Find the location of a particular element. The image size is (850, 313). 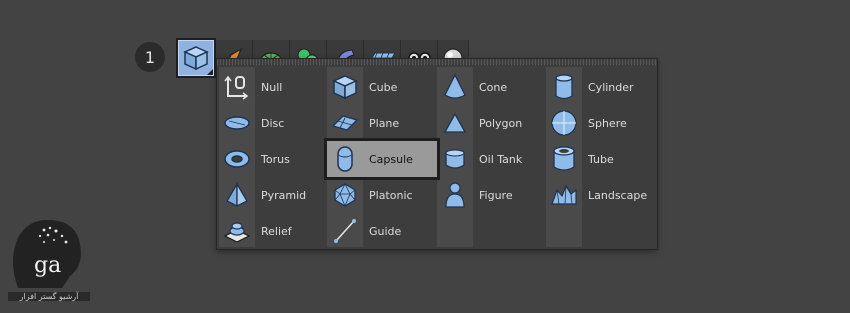

watermark-caption: آرشیو گستر افزار is located at coordinates (49, 296).